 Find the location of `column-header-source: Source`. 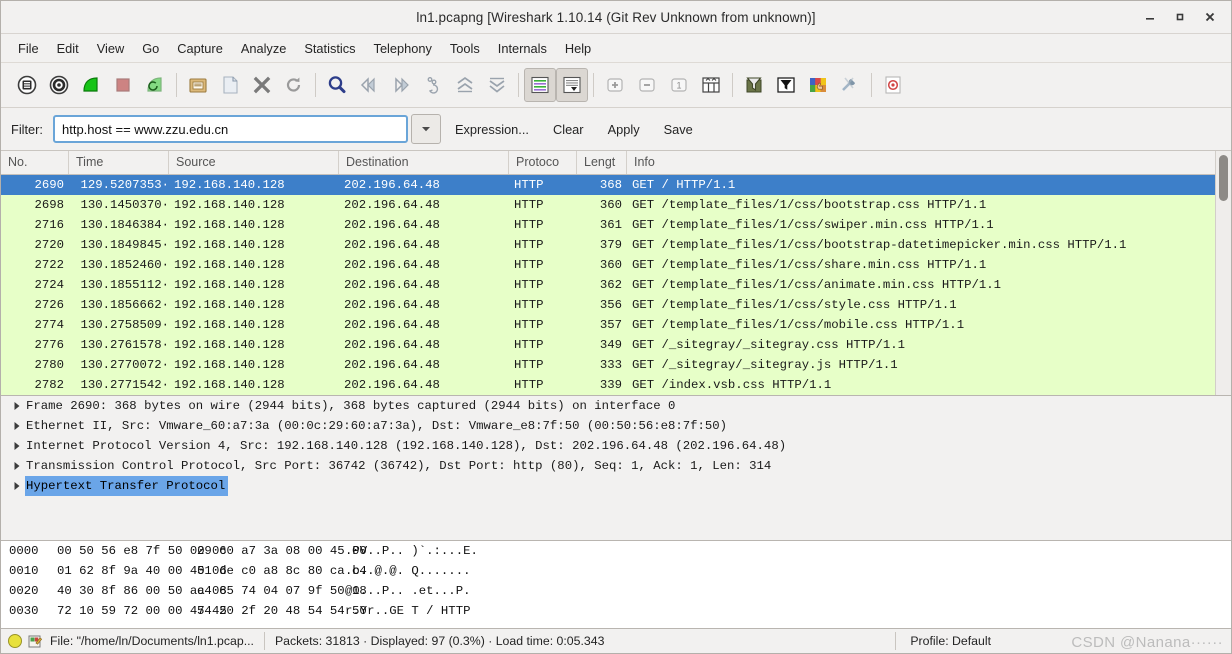

column-header-source: Source is located at coordinates (254, 162).